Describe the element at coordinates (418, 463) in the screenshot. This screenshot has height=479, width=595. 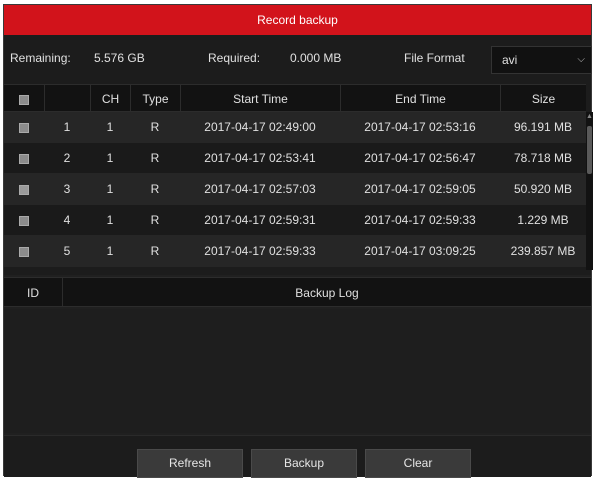
I see `clear-button: Clear` at that location.